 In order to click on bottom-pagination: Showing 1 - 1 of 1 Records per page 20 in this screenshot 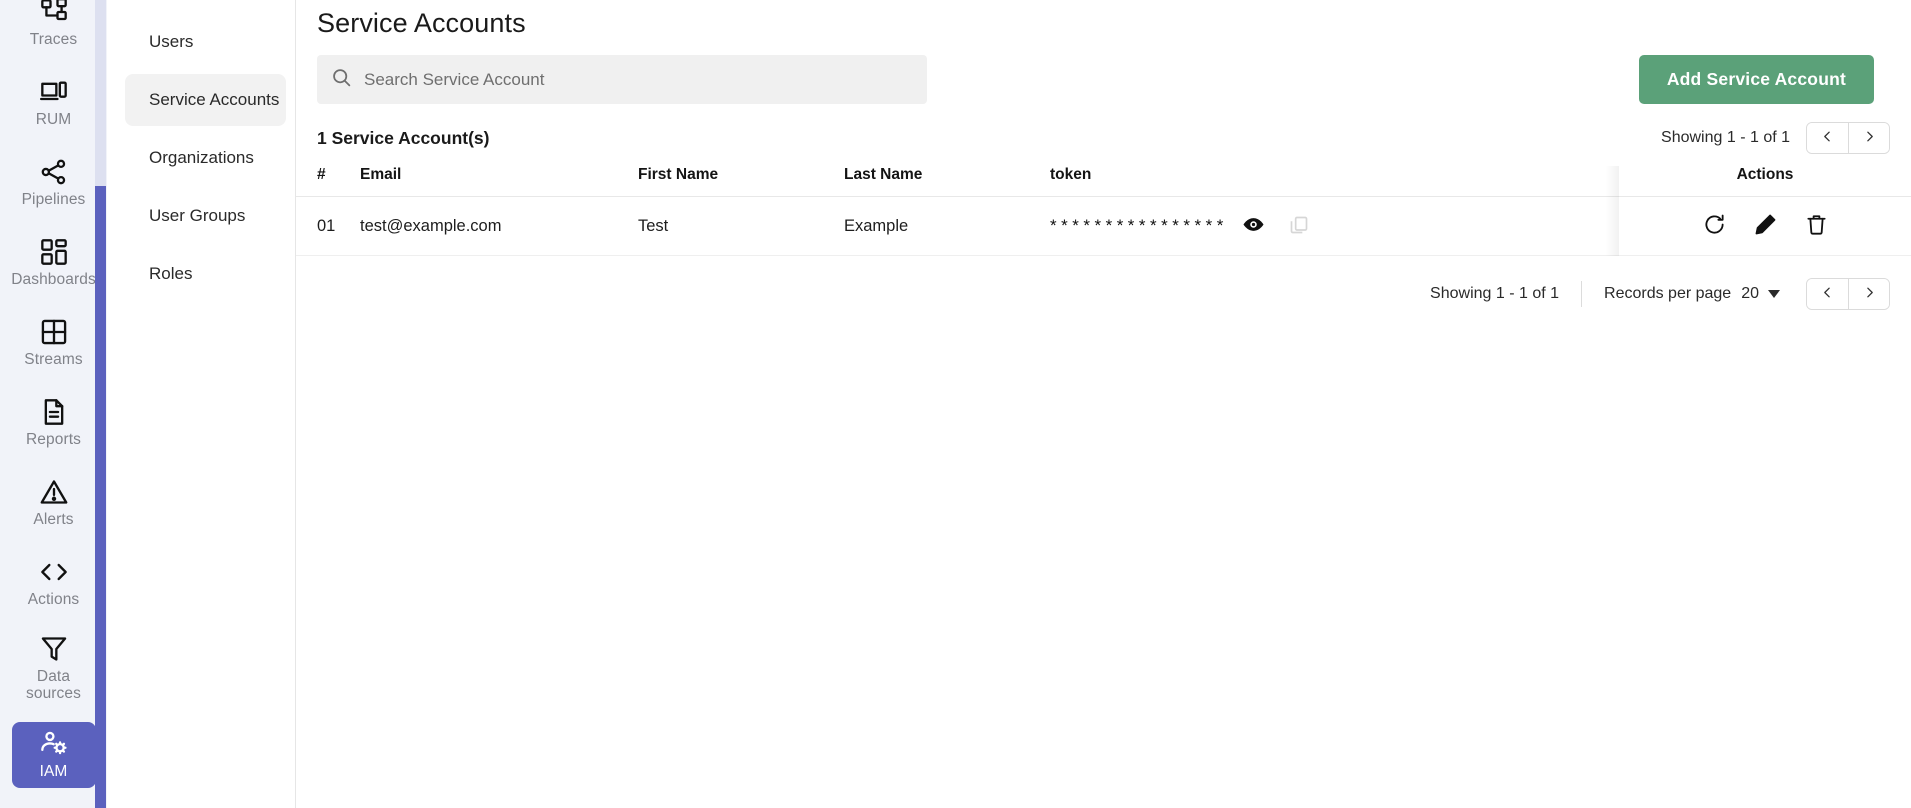, I will do `click(1103, 283)`.